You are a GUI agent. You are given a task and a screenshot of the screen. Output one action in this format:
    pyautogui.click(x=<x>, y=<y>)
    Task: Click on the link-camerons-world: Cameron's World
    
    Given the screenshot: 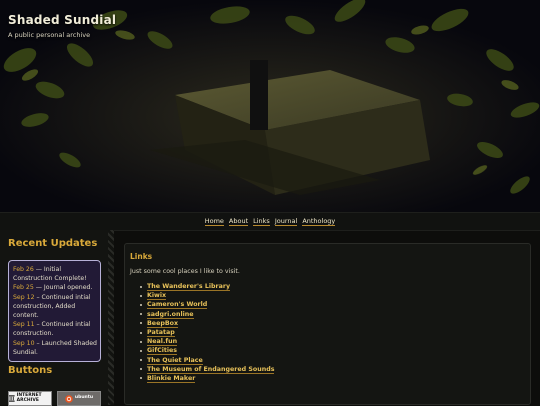 What is the action you would take?
    pyautogui.click(x=177, y=305)
    